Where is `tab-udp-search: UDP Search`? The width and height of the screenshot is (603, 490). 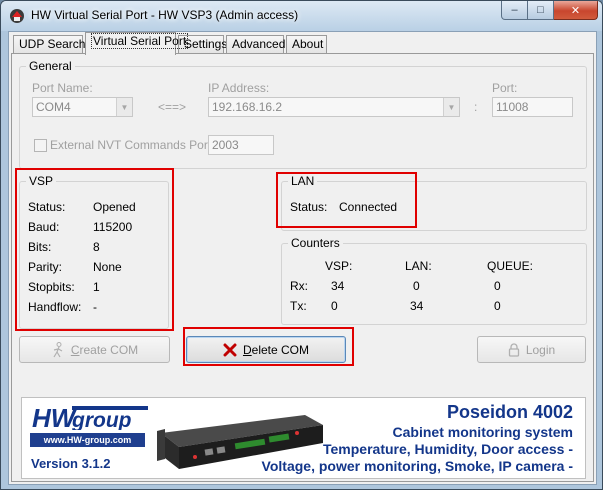
tab-udp-search: UDP Search is located at coordinates (49, 44).